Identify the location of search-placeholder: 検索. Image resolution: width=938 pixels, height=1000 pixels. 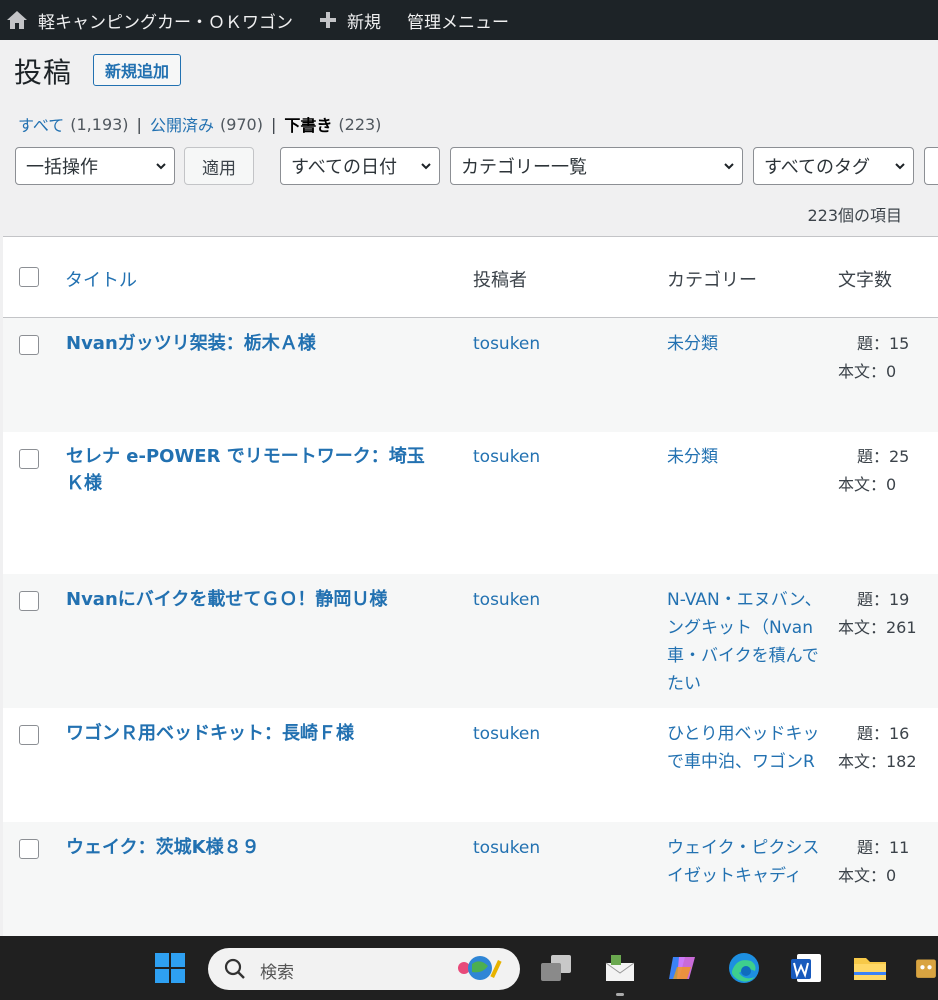
(277, 973).